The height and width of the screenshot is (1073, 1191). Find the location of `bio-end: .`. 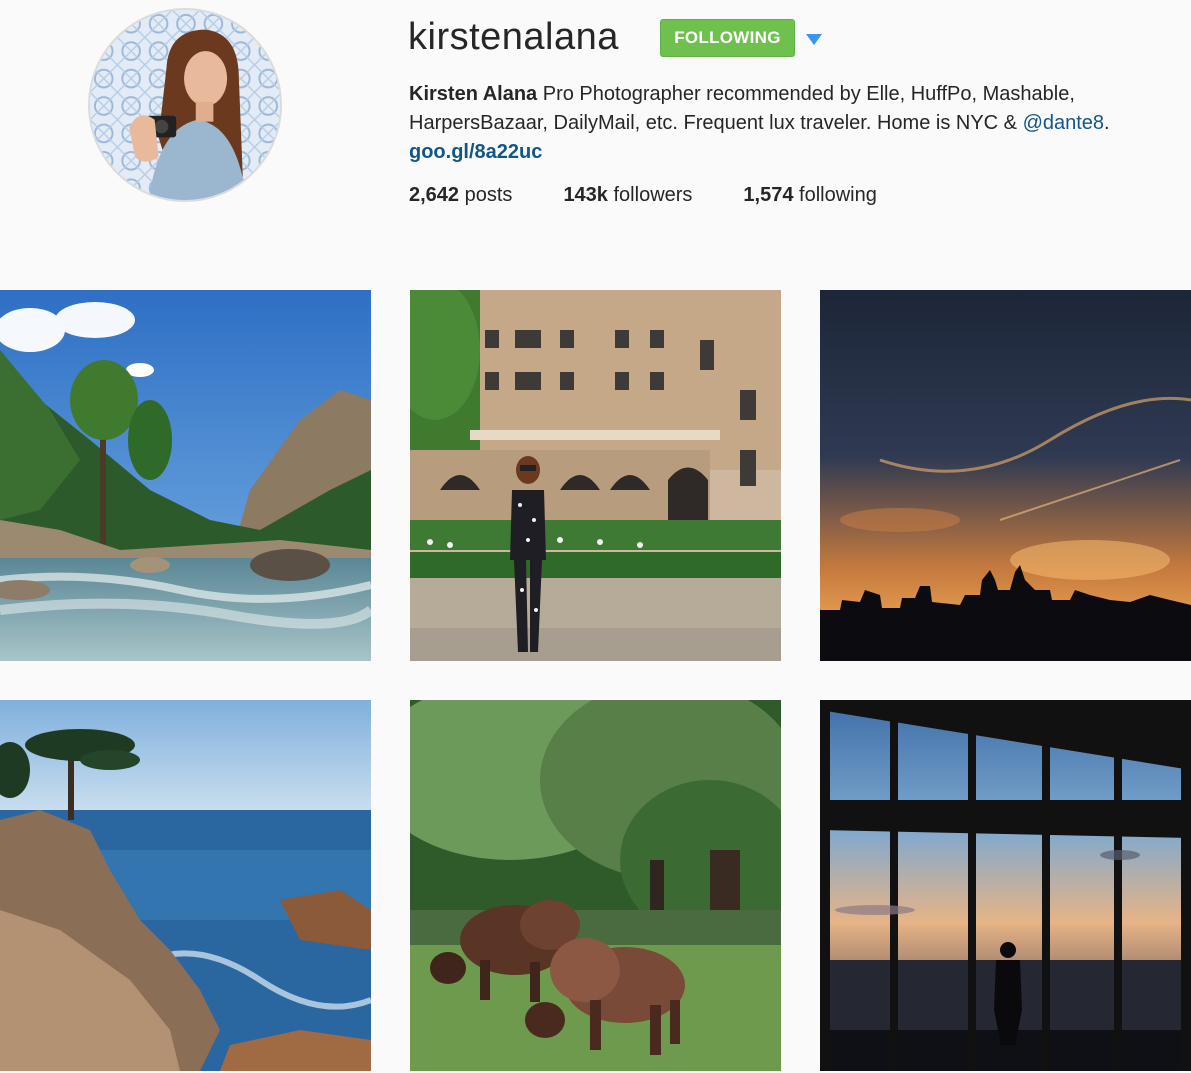

bio-end: . is located at coordinates (1107, 123).